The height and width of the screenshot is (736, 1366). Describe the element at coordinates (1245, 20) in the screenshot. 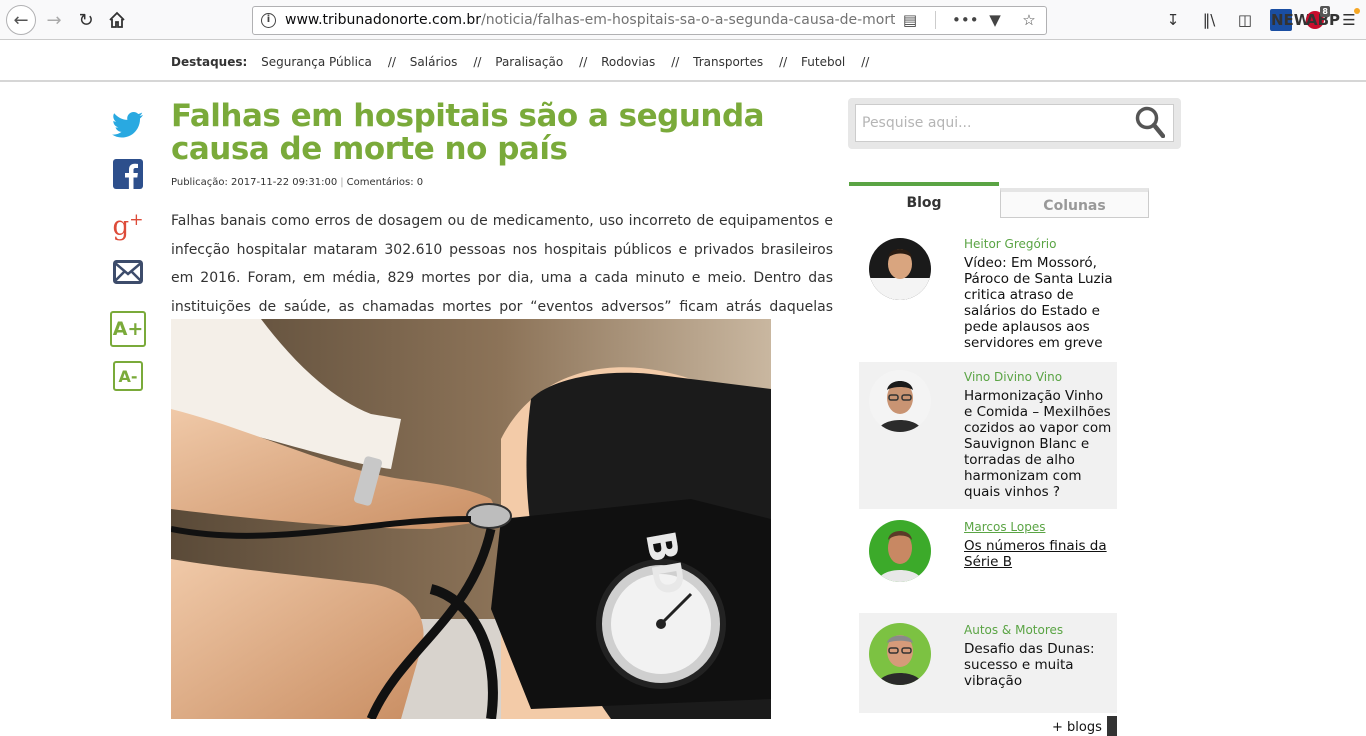

I see `sidebar-icon: ◫` at that location.